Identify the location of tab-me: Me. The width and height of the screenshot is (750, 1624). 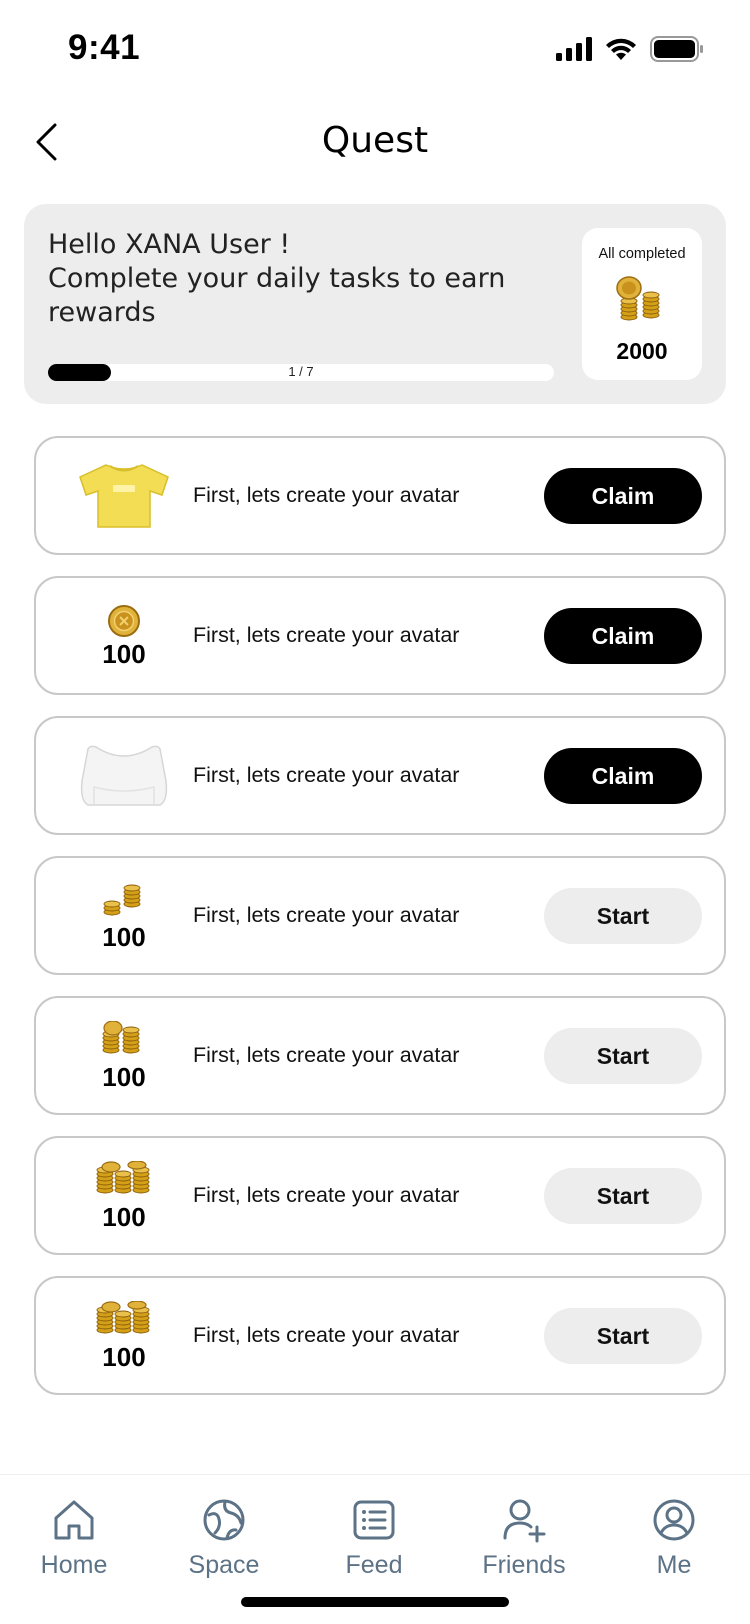
(674, 1538).